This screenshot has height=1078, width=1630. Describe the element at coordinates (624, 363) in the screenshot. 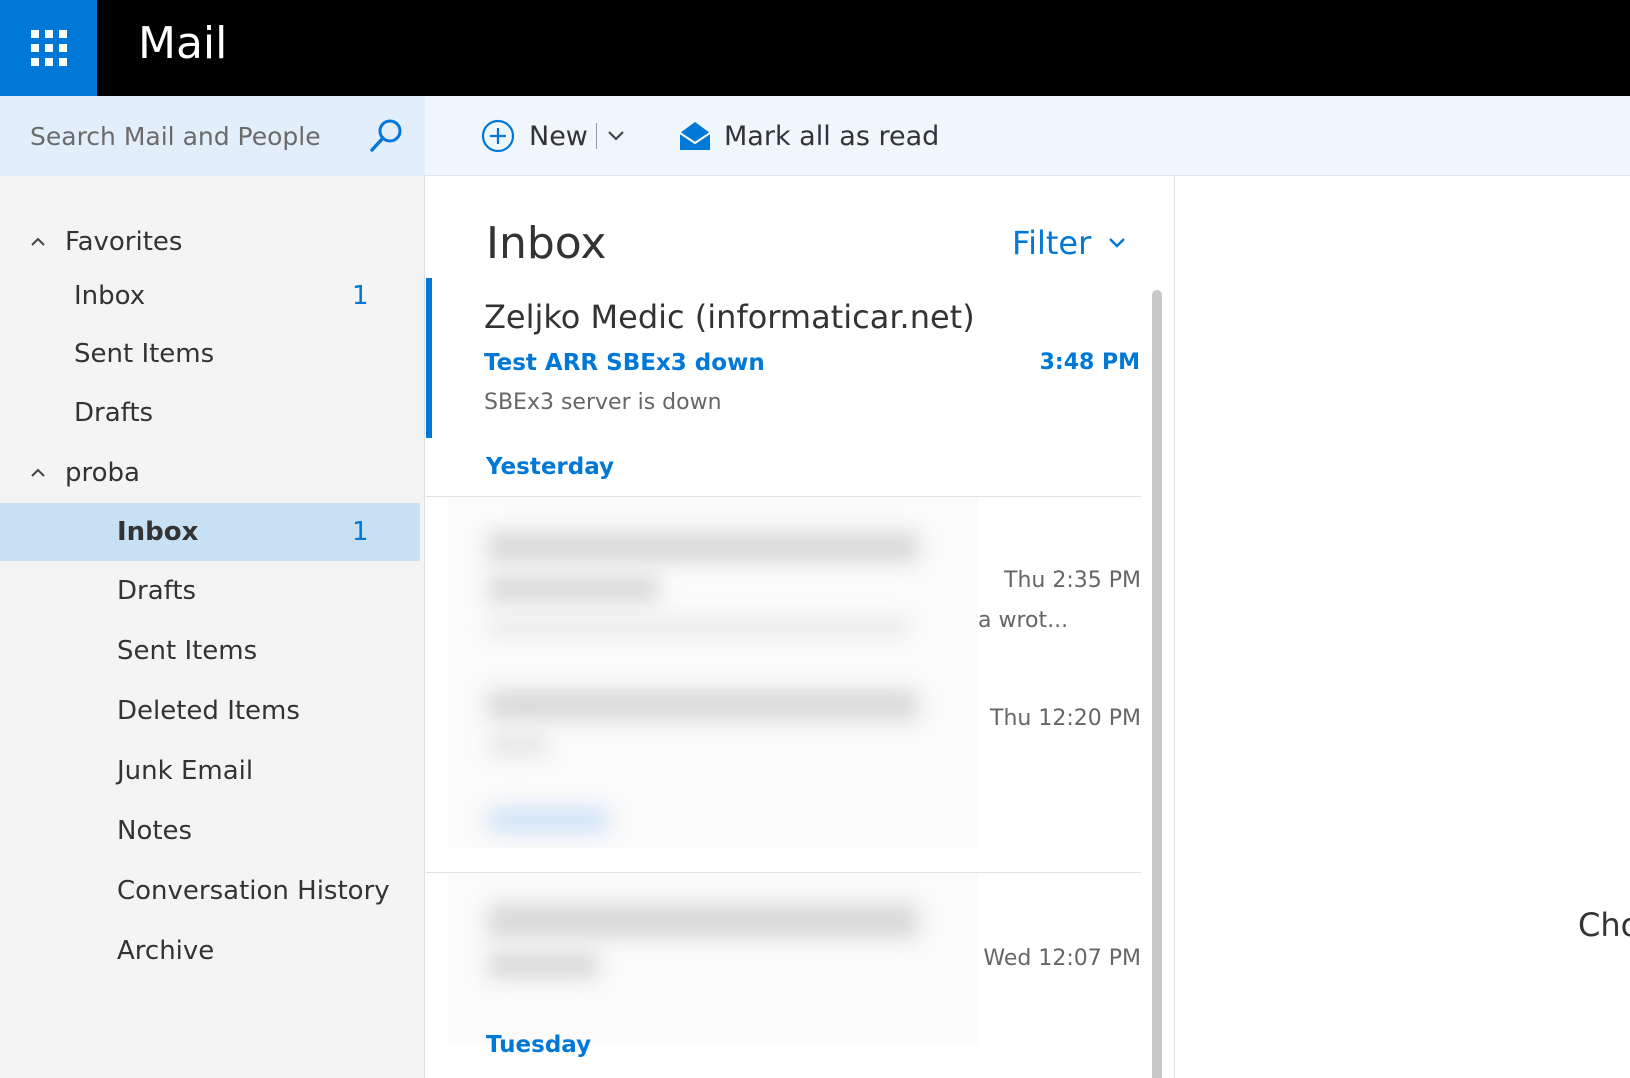

I see `message-subject: Test ARR SBEx3 down` at that location.